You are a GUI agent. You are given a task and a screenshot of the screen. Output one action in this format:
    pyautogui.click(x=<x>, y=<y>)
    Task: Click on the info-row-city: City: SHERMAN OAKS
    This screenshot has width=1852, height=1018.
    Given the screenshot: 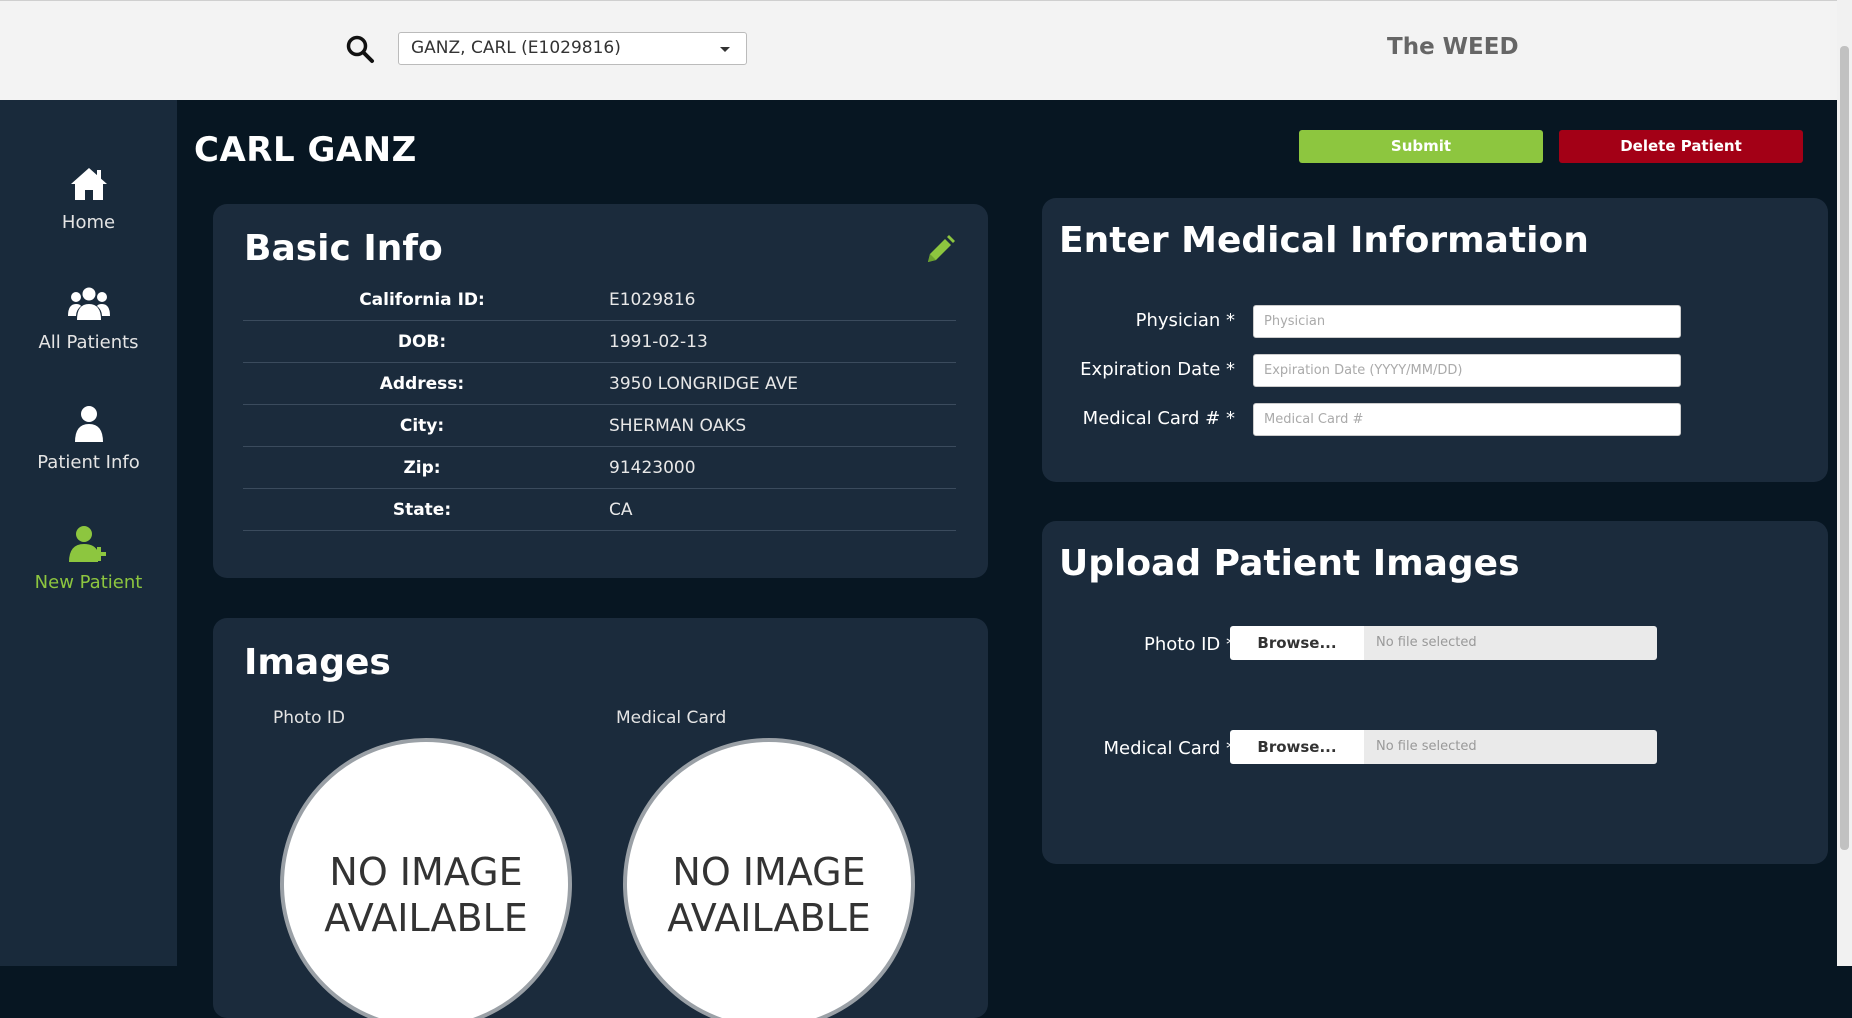 What is the action you would take?
    pyautogui.click(x=599, y=425)
    